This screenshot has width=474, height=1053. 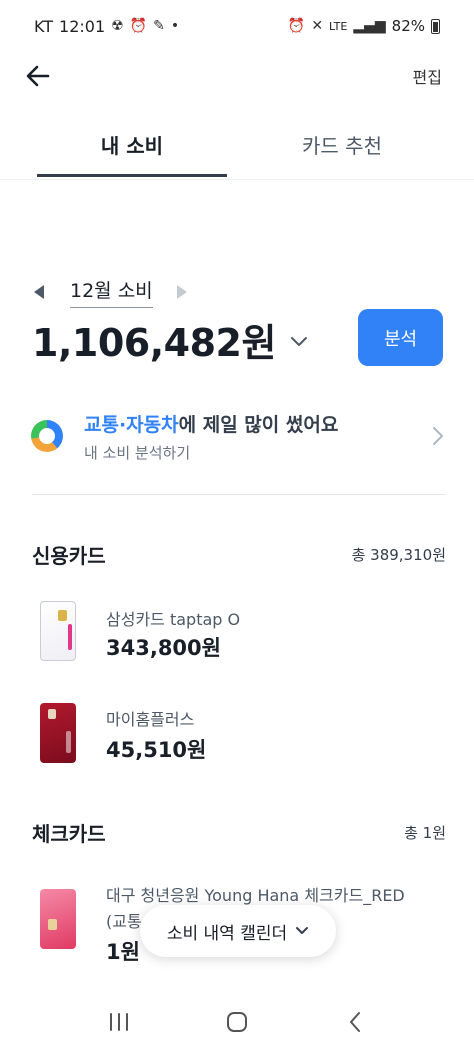 I want to click on calendar-button-label: 소비 내역 캘린더, so click(x=227, y=933).